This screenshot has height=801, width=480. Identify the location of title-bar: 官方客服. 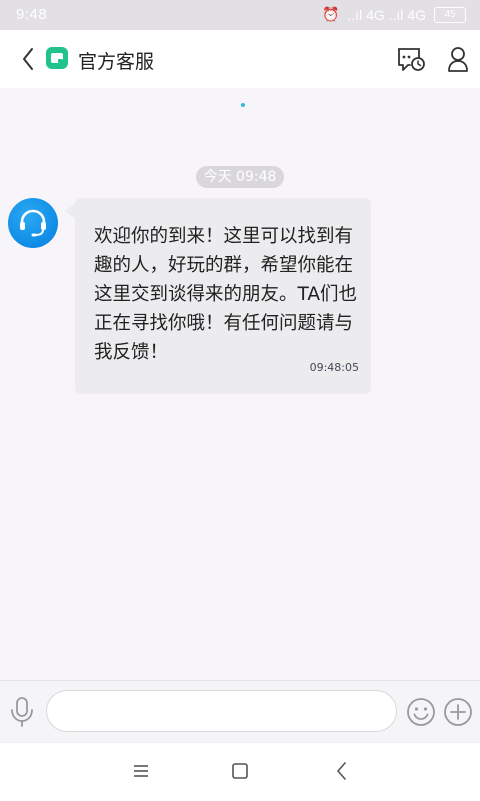
(240, 59).